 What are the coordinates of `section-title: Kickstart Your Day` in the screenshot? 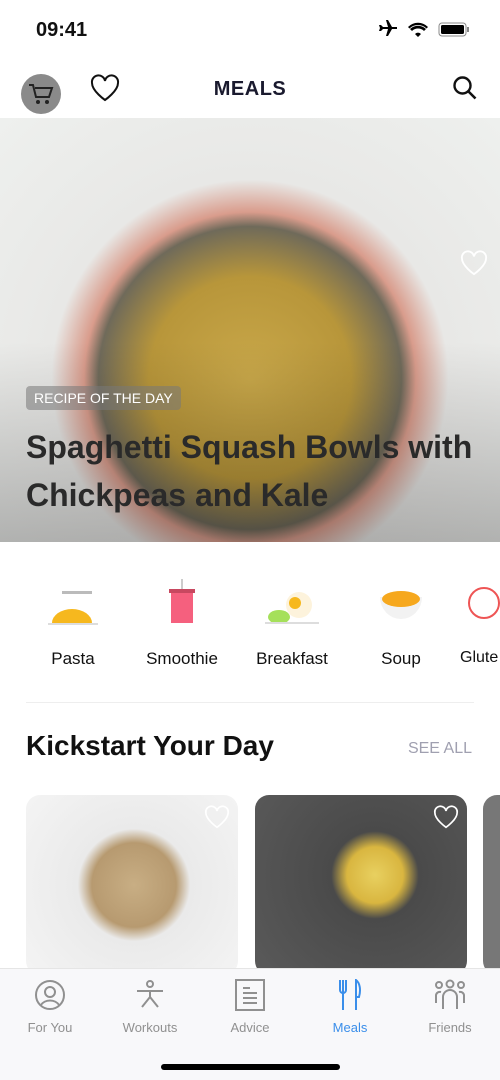 It's located at (150, 745).